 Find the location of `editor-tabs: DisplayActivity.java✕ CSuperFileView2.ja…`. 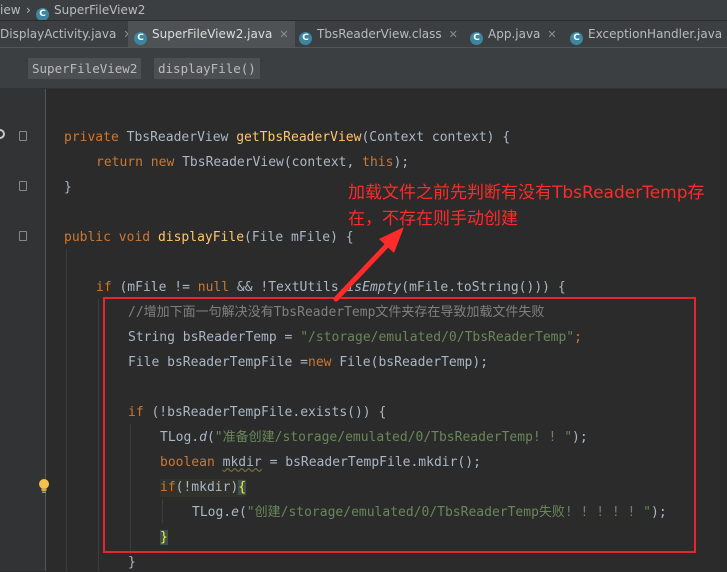

editor-tabs: DisplayActivity.java✕ CSuperFileView2.ja… is located at coordinates (363, 34).